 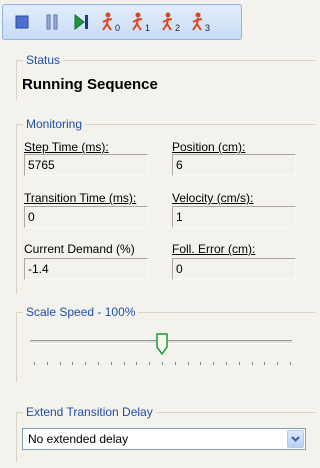 What do you see at coordinates (86, 217) in the screenshot?
I see `transition-time-field: 0` at bounding box center [86, 217].